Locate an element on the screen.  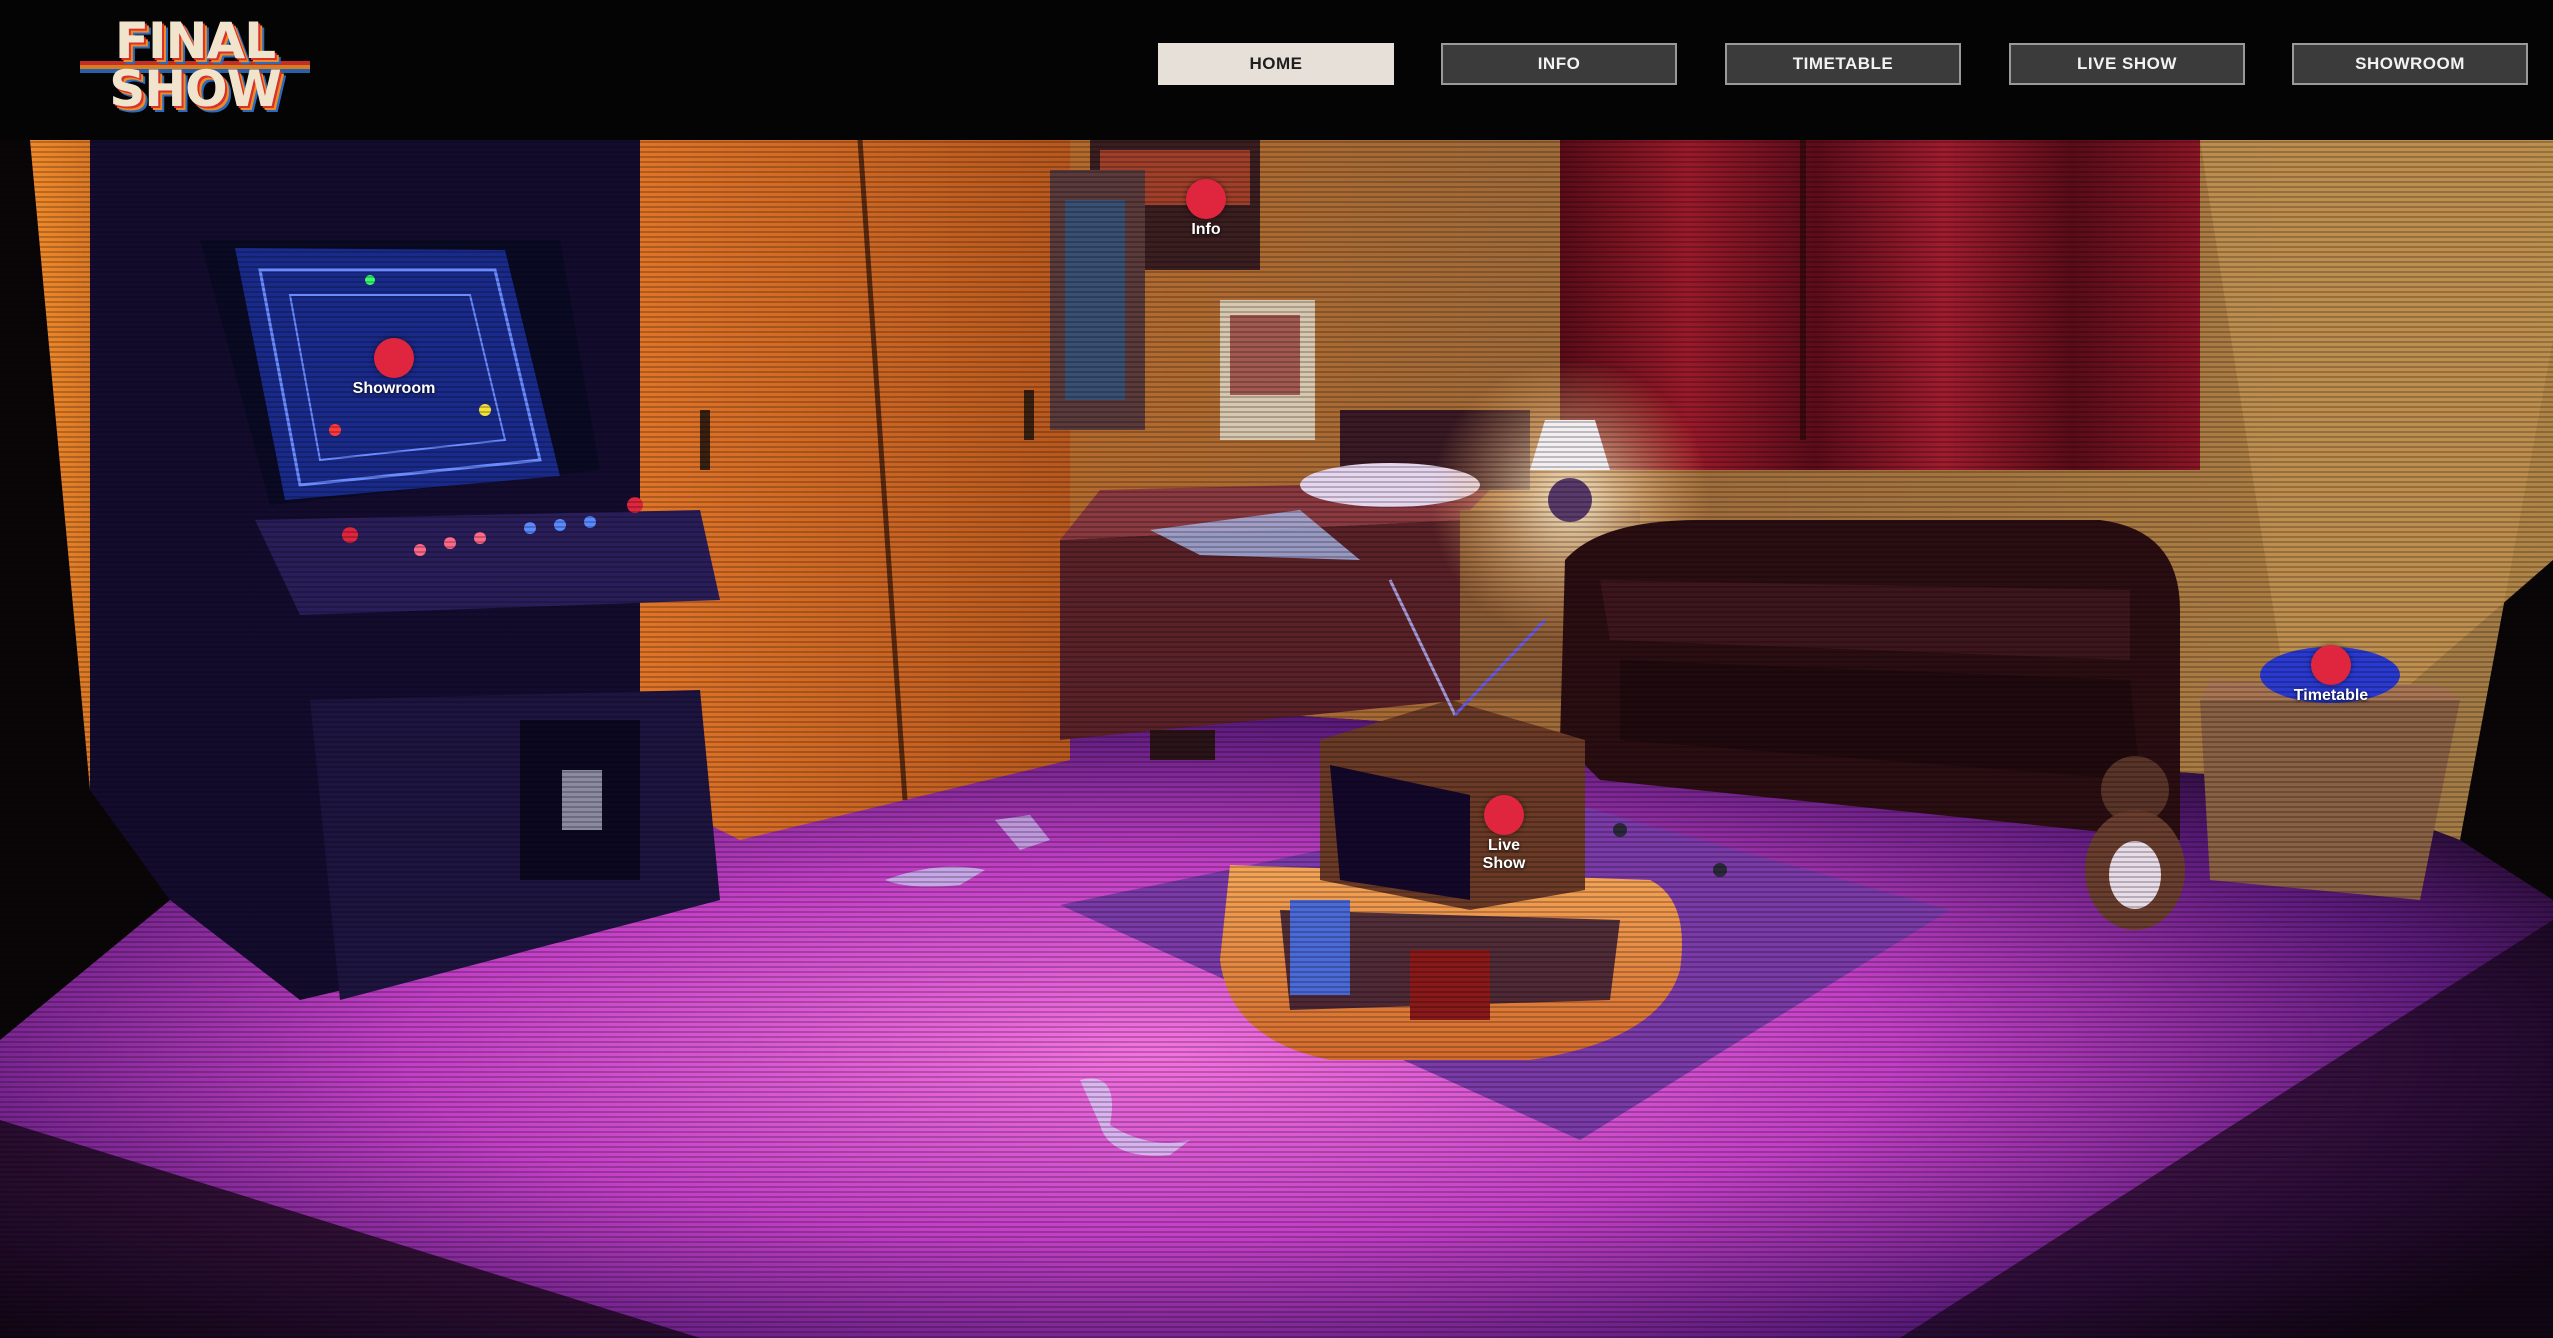
hotspot-timetable: Timetable is located at coordinates (2331, 675).